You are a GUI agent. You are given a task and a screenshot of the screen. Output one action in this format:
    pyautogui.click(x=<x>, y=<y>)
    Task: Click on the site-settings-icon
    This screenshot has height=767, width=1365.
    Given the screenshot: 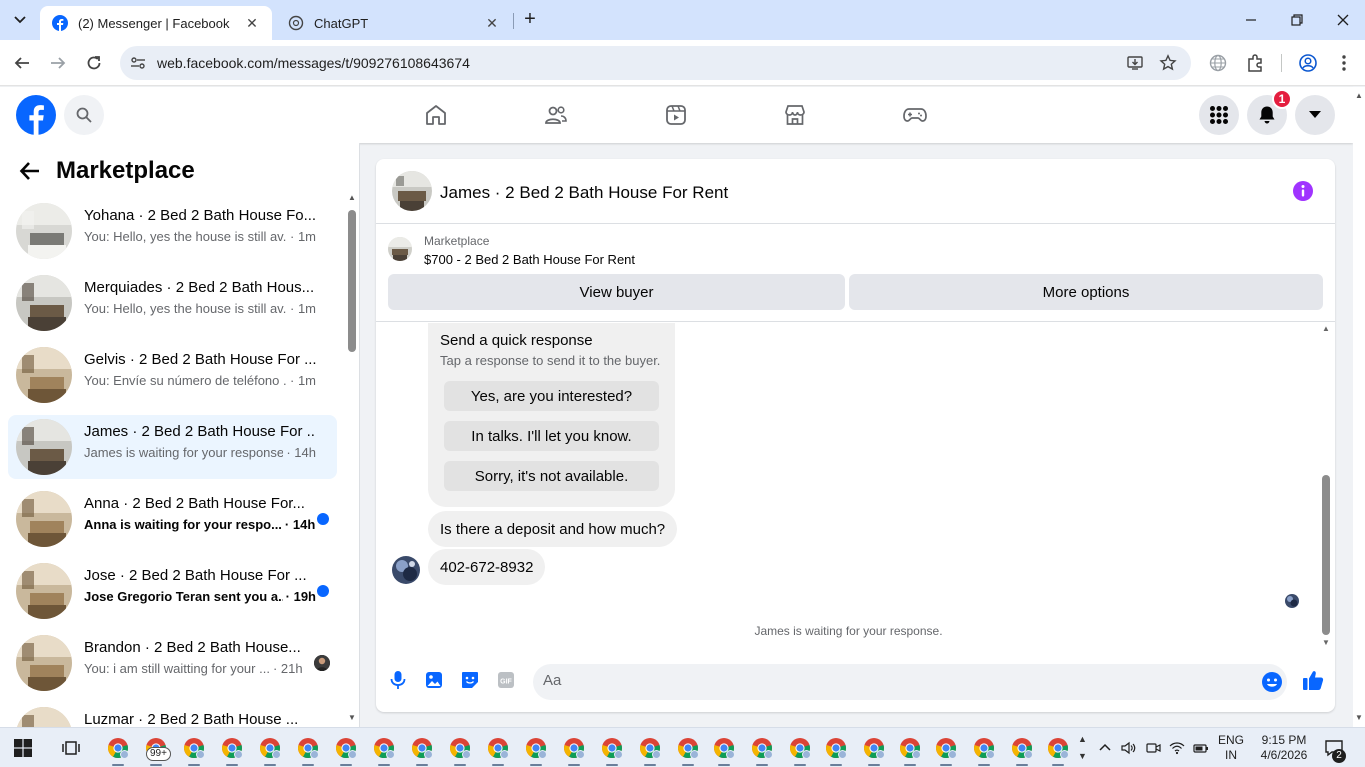 What is the action you would take?
    pyautogui.click(x=138, y=63)
    